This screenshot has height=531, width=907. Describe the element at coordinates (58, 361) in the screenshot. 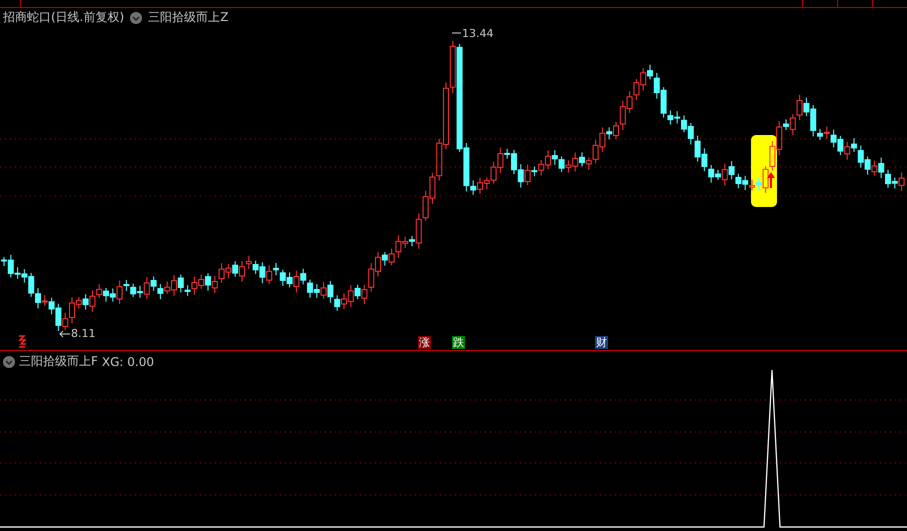

I see `formula-name: 三阳拾级而上F` at that location.